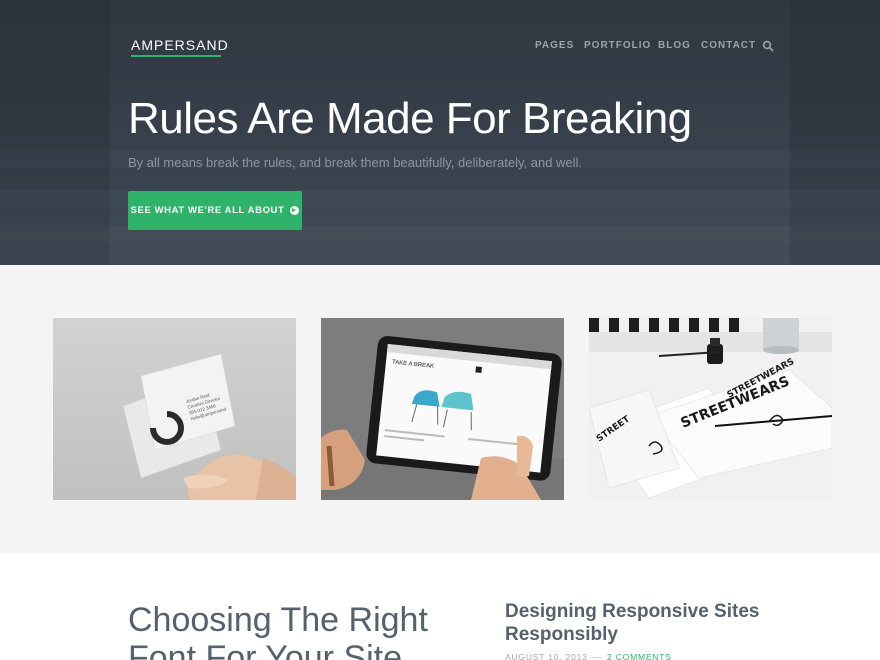 The width and height of the screenshot is (880, 660). I want to click on arrow-circle-right-icon, so click(295, 210).